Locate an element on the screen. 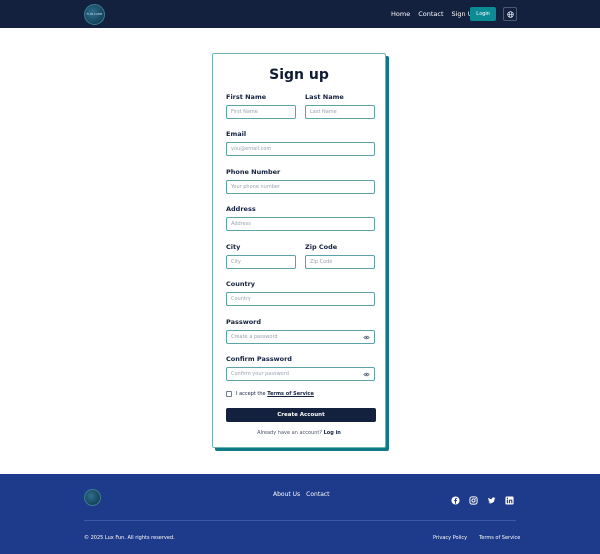 This screenshot has height=554, width=600. terms-link: Terms of Service is located at coordinates (290, 394).